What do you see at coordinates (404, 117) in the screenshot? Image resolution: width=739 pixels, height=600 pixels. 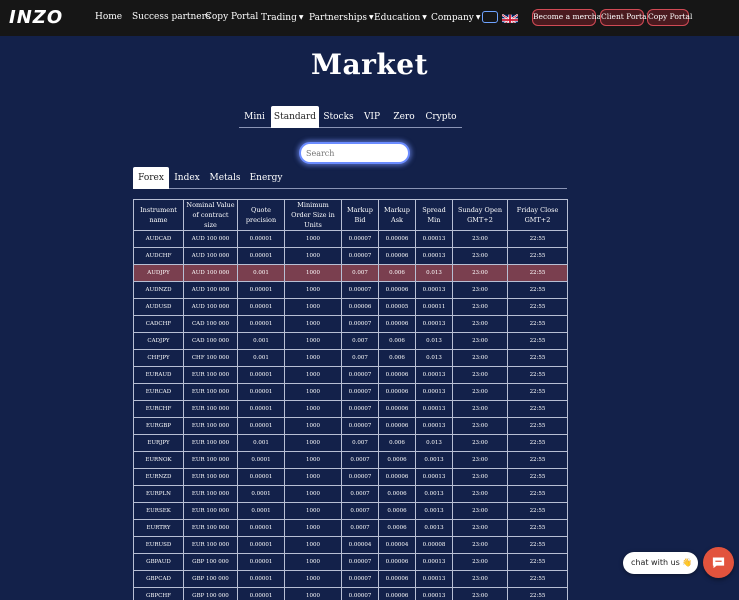 I see `tab-zero: Zero` at bounding box center [404, 117].